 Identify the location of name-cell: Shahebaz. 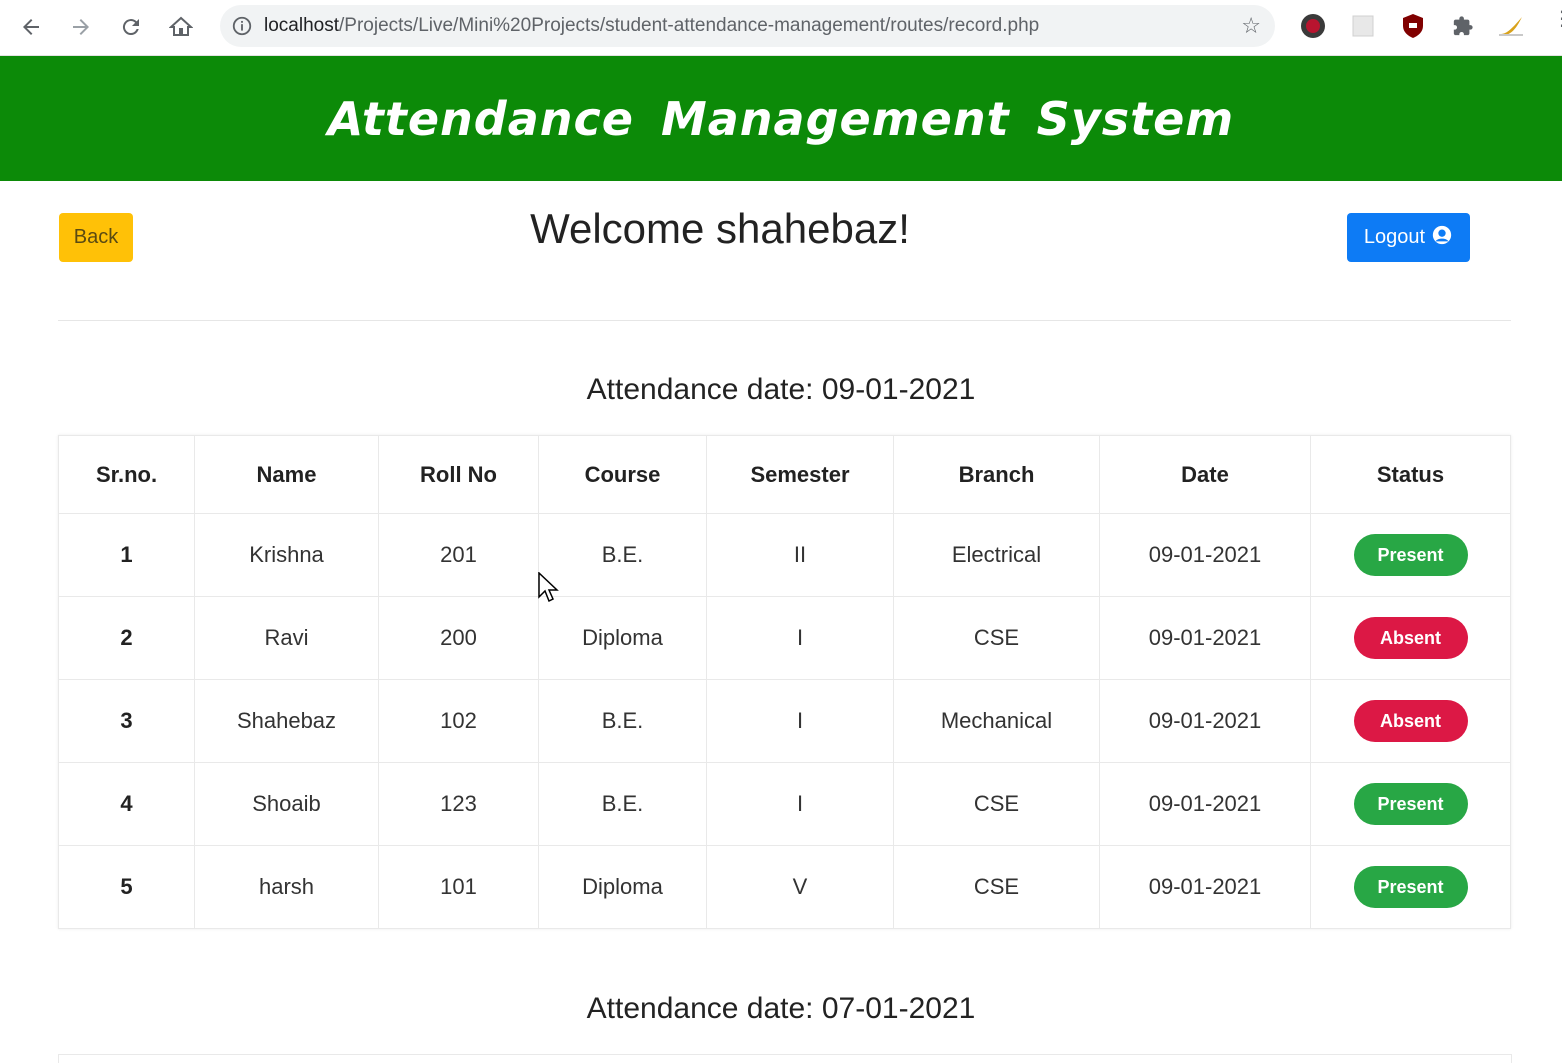
(286, 721).